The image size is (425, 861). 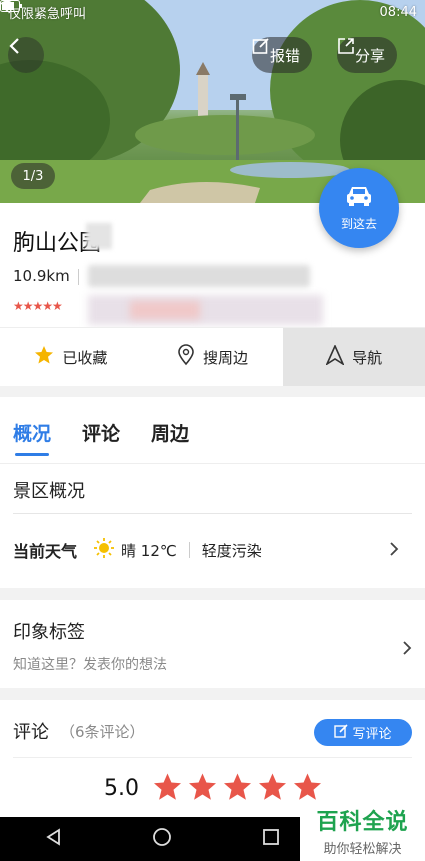 What do you see at coordinates (205, 310) in the screenshot?
I see `redacted-tags` at bounding box center [205, 310].